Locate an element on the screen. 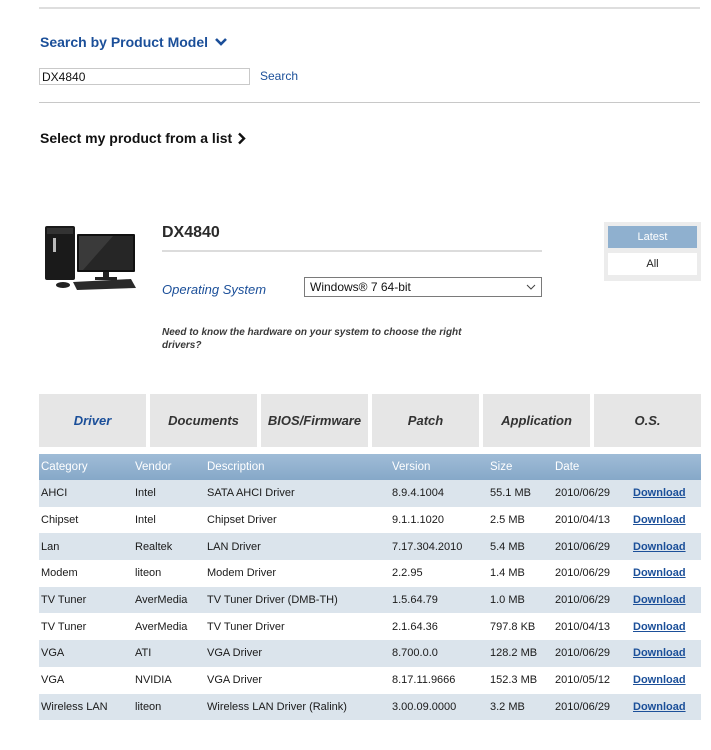 The width and height of the screenshot is (711, 750). cell-vendor: liteon is located at coordinates (148, 573).